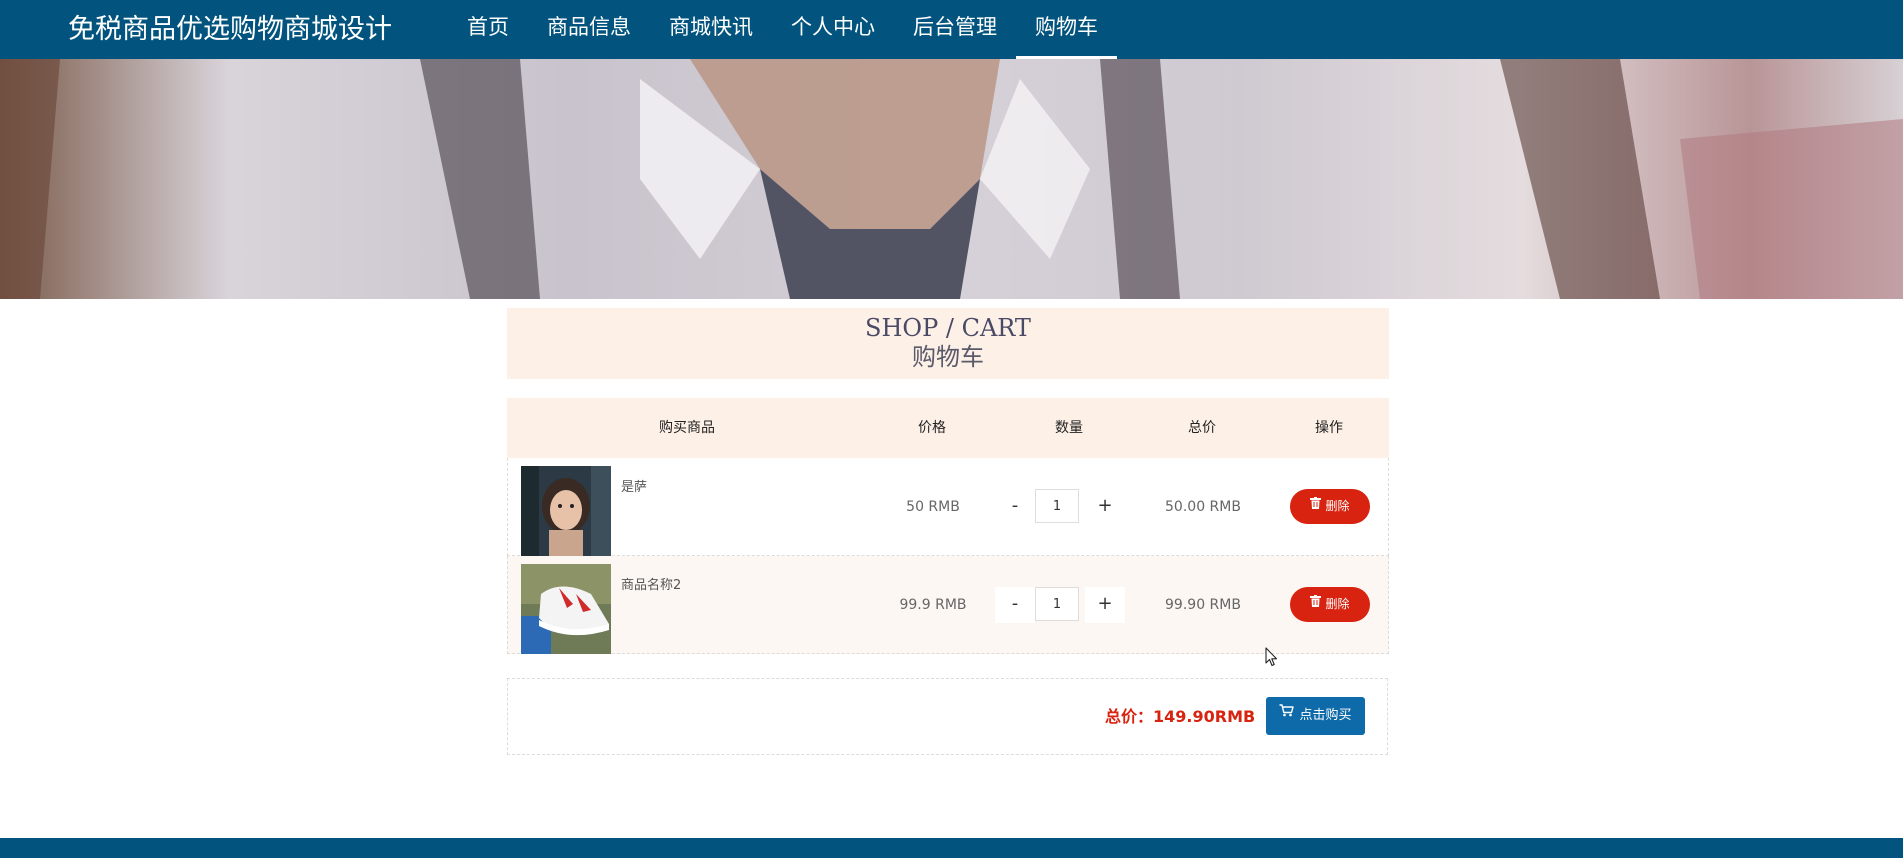  I want to click on product-price: 99.9 RMB, so click(933, 605).